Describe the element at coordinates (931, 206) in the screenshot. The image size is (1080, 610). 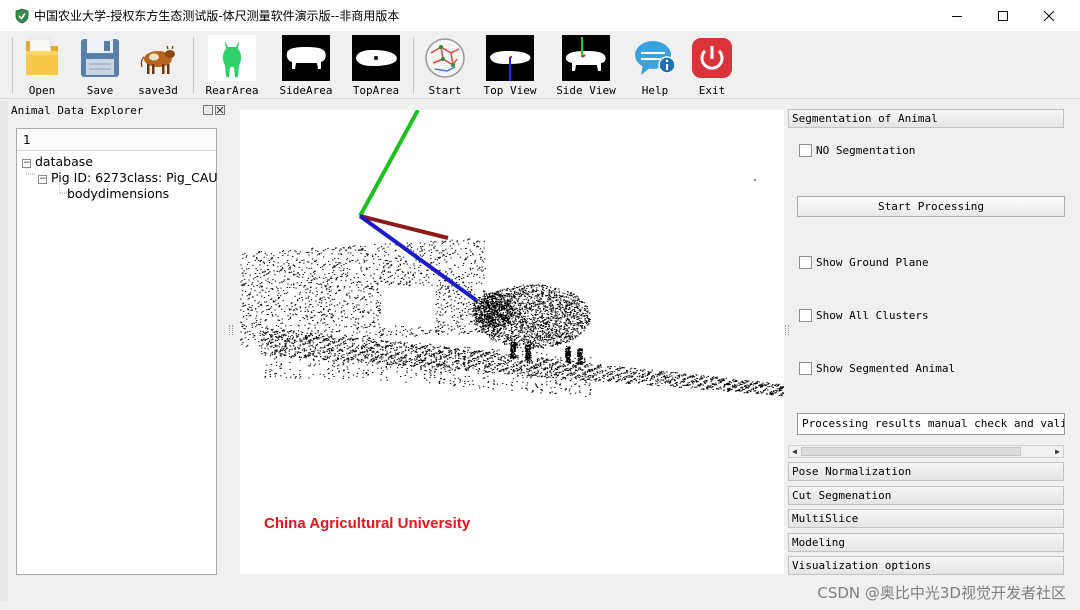
I see `start-processing-button: Start Processing` at that location.